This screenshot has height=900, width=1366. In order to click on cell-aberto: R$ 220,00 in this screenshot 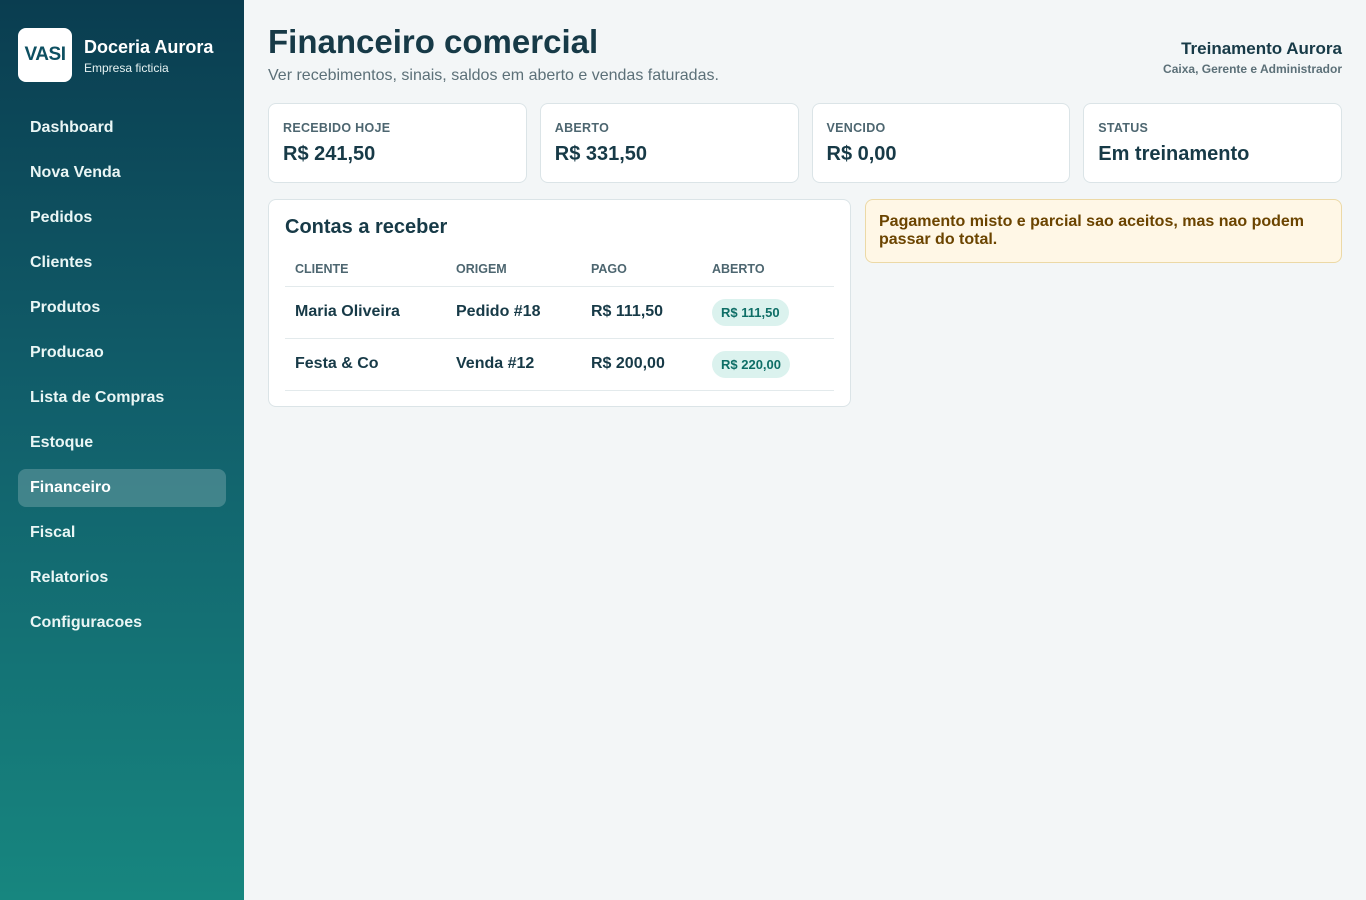, I will do `click(768, 364)`.